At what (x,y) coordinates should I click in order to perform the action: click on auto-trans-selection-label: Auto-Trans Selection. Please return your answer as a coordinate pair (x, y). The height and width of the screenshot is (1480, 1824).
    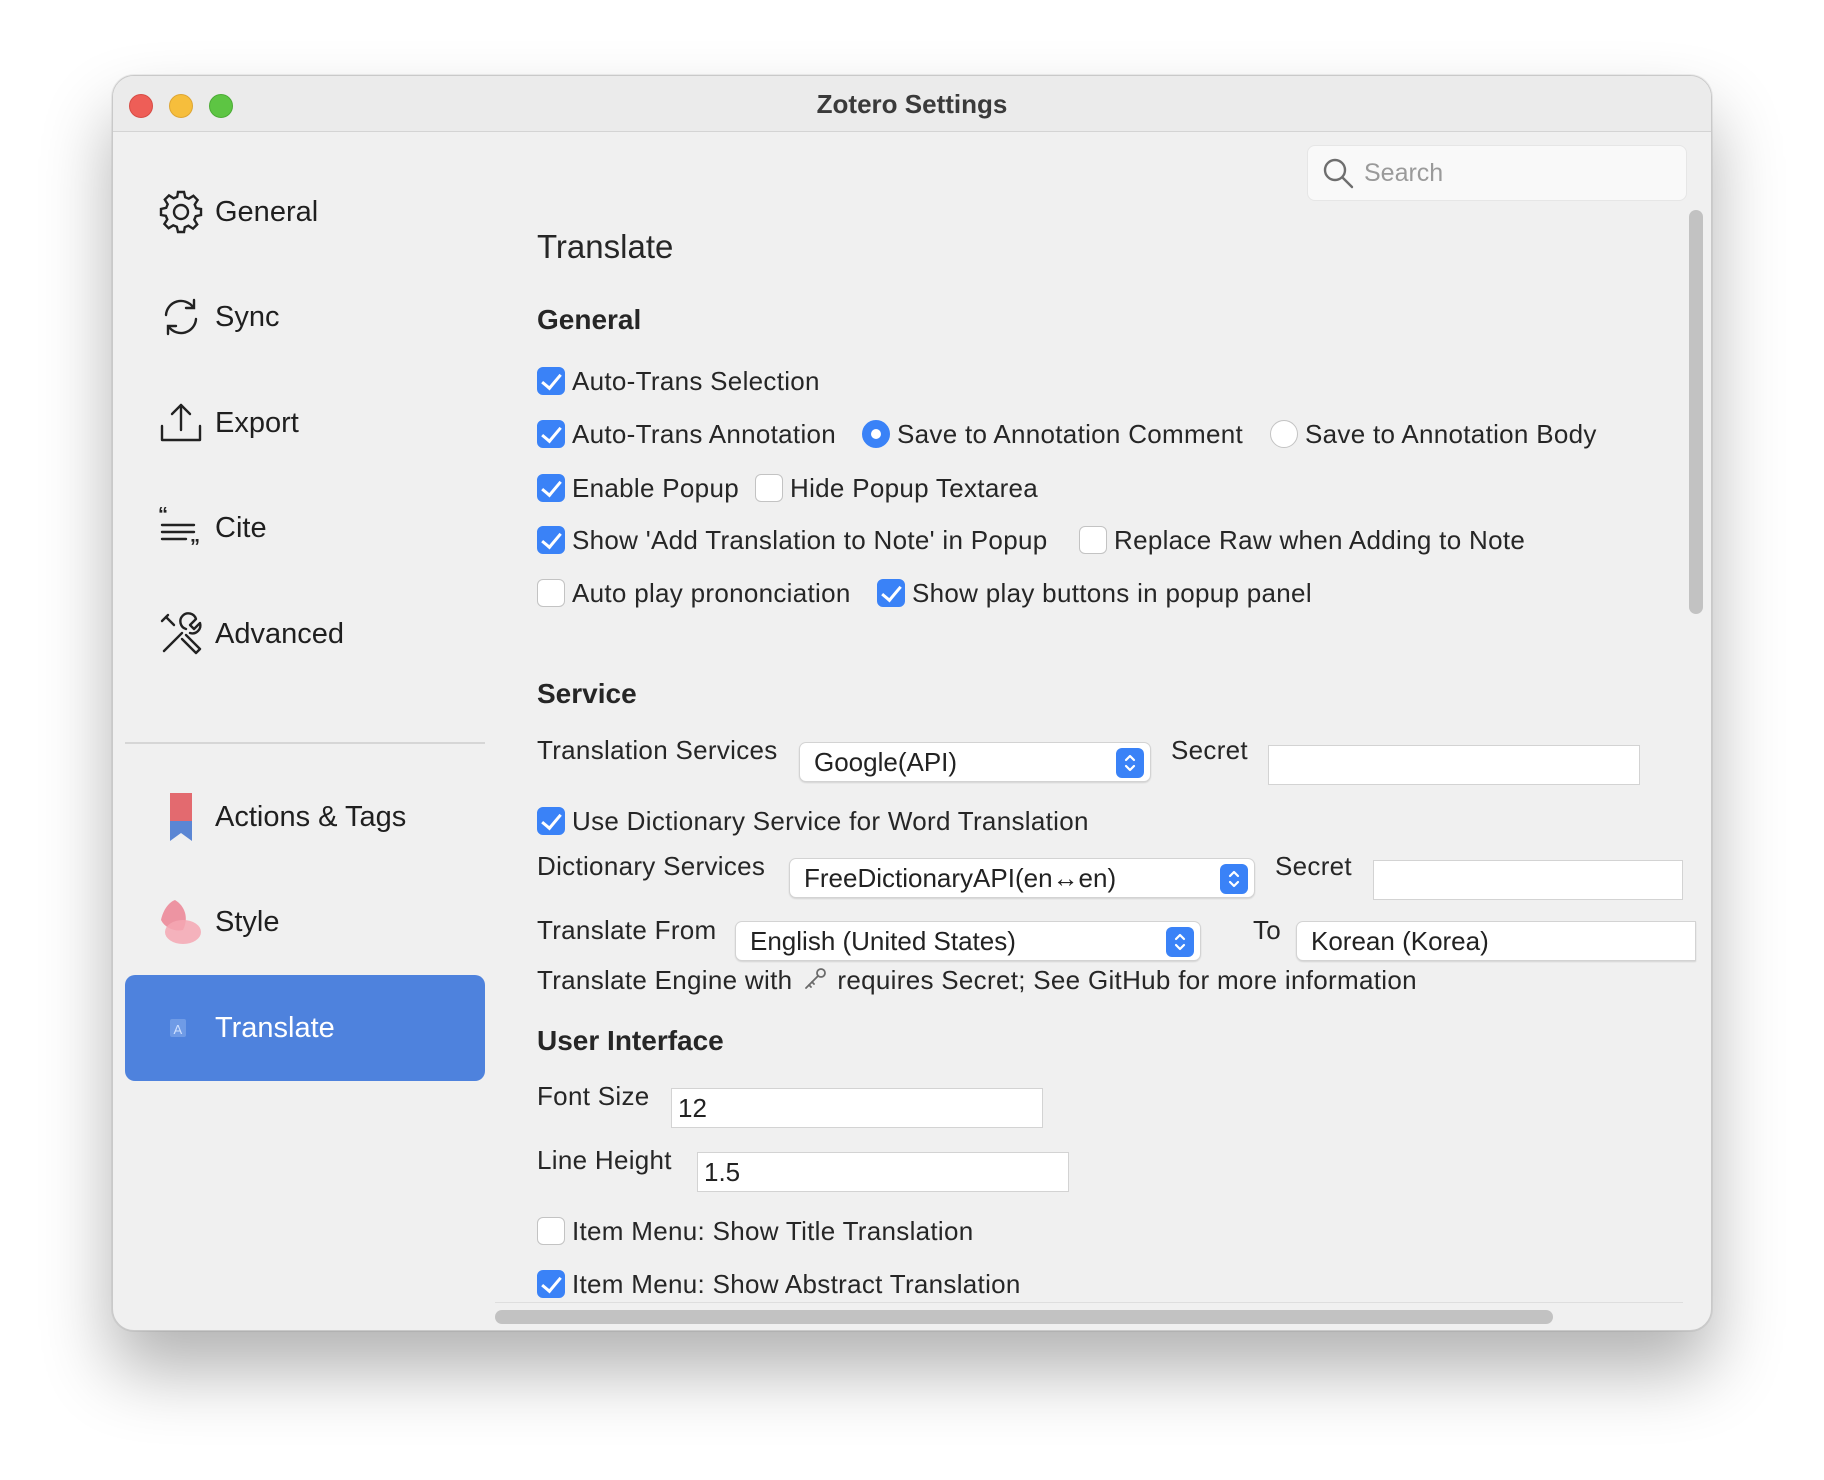
    Looking at the image, I should click on (696, 381).